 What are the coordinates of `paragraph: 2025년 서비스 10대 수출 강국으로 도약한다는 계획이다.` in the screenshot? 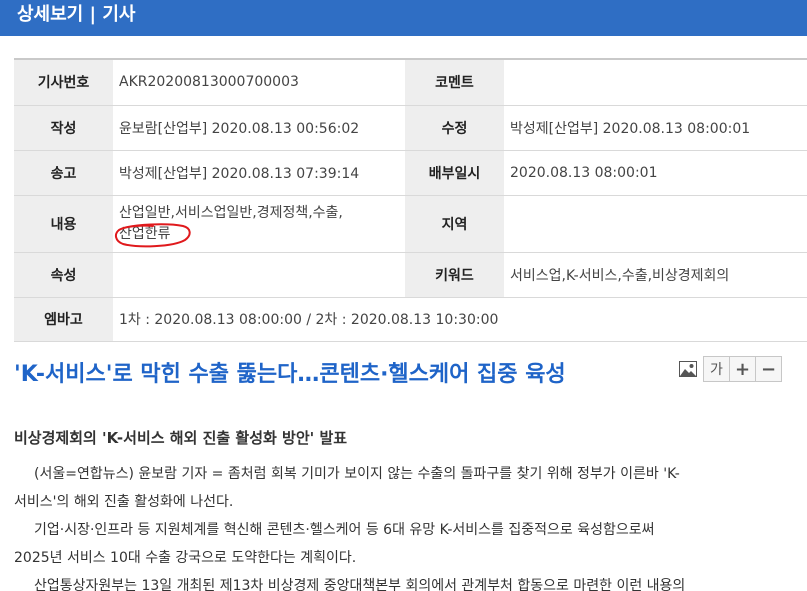 It's located at (185, 558).